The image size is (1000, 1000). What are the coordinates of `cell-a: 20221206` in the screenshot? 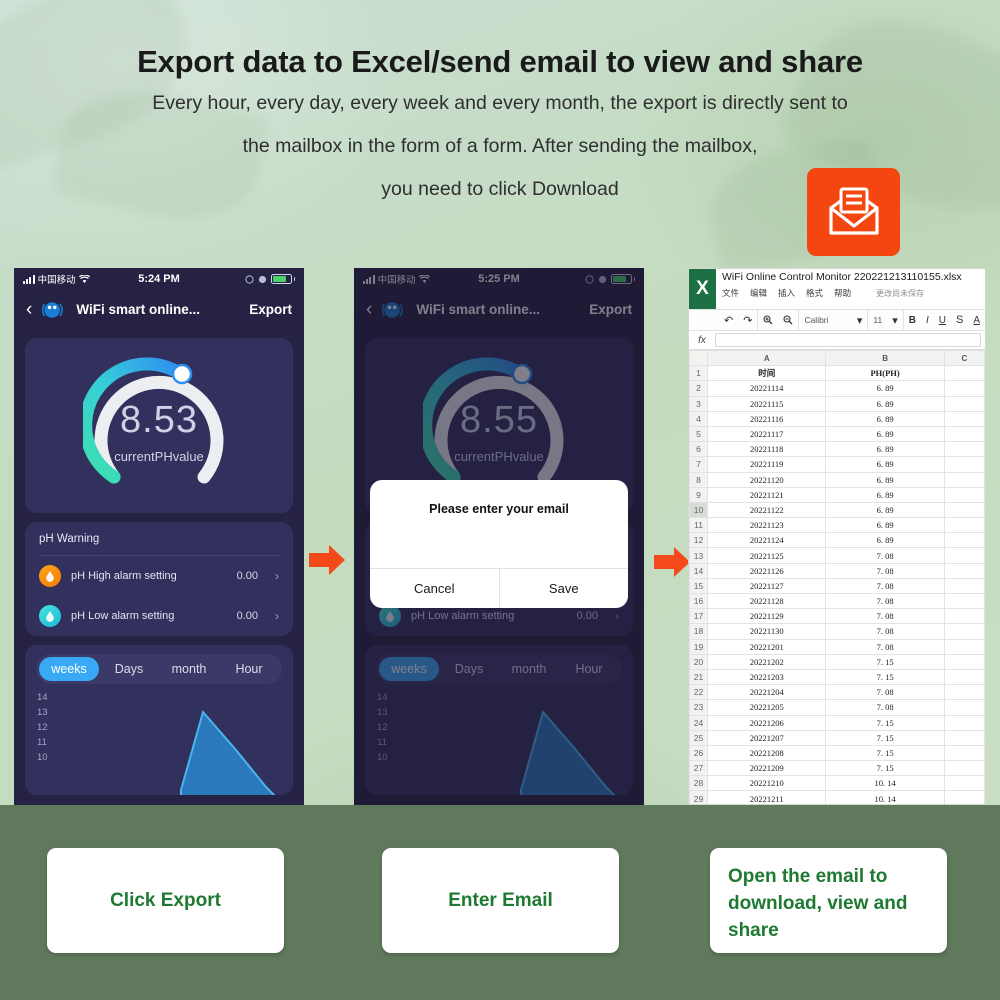 It's located at (767, 722).